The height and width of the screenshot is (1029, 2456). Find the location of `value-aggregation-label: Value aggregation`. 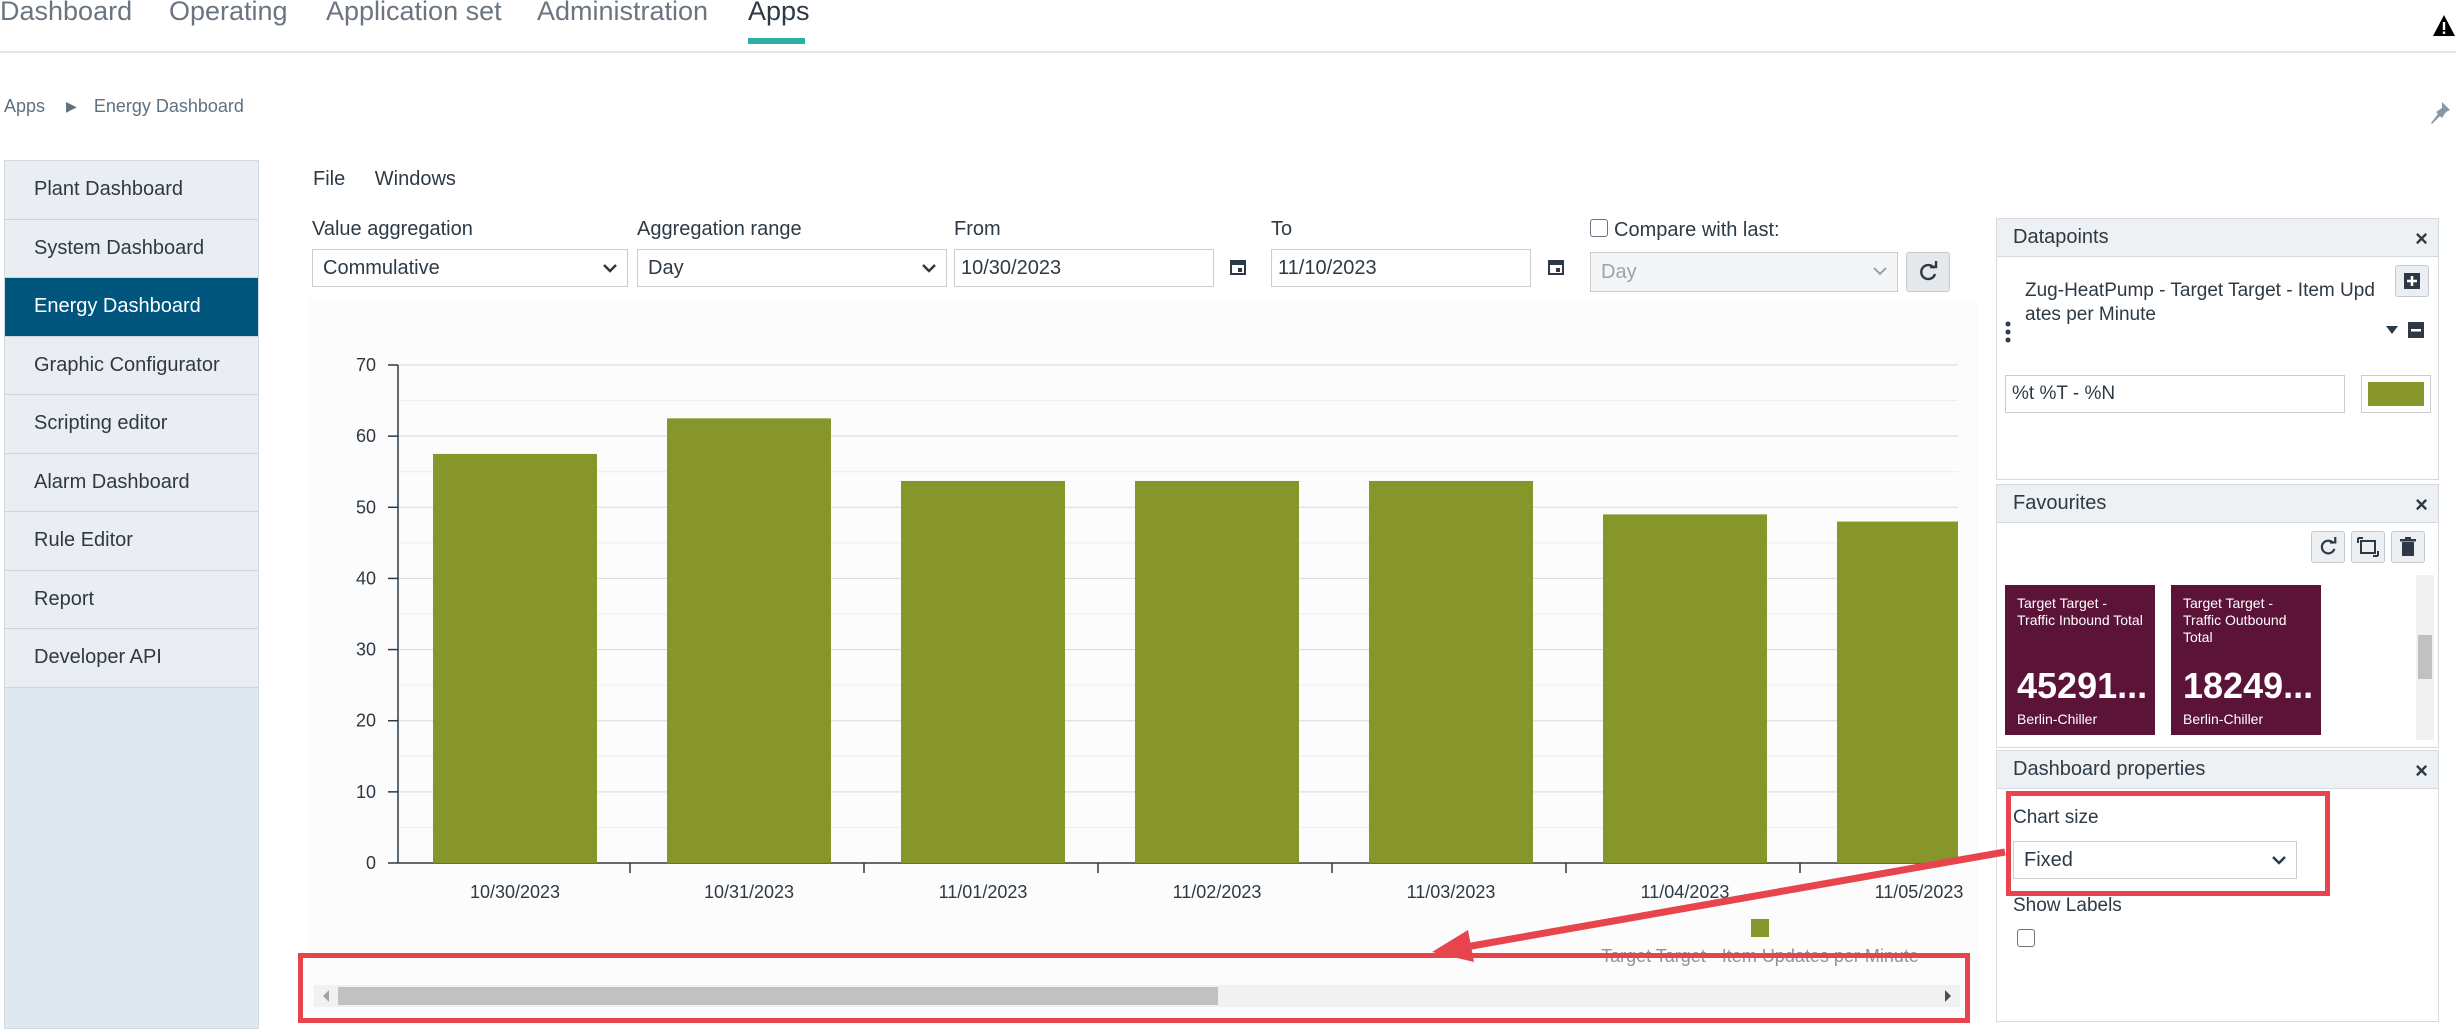

value-aggregation-label: Value aggregation is located at coordinates (392, 229).